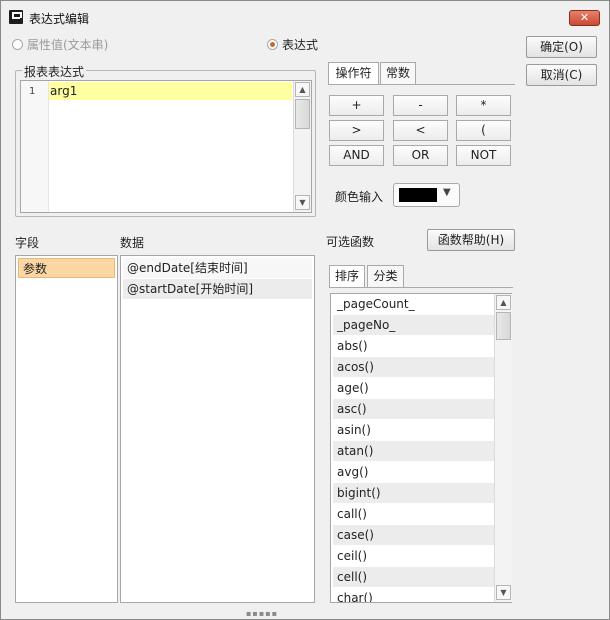 The width and height of the screenshot is (610, 620). I want to click on radio-property-value: 属性值(文本串), so click(60, 44).